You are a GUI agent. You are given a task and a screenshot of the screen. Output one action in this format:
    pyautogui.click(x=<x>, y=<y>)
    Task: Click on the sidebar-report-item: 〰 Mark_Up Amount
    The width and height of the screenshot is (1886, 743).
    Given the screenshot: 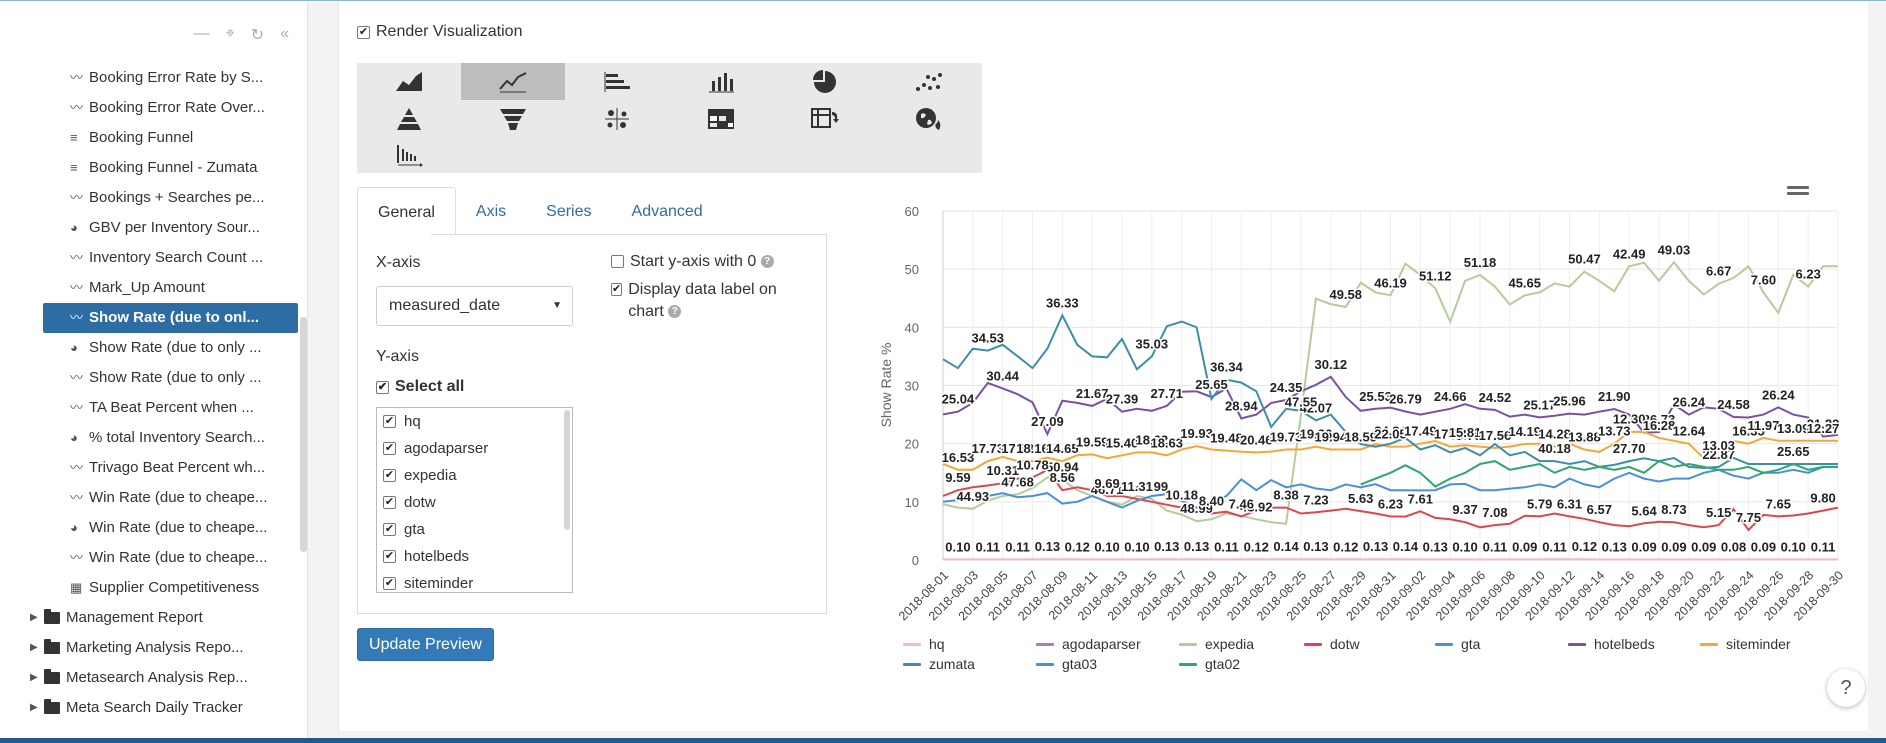 What is the action you would take?
    pyautogui.click(x=150, y=288)
    